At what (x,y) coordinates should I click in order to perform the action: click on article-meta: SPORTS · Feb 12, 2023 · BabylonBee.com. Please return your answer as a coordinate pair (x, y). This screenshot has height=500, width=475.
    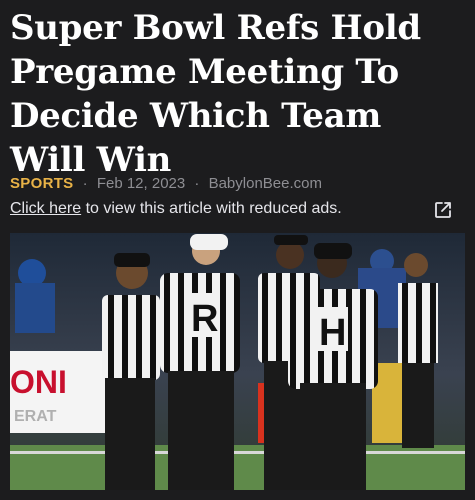
    Looking at the image, I should click on (166, 183).